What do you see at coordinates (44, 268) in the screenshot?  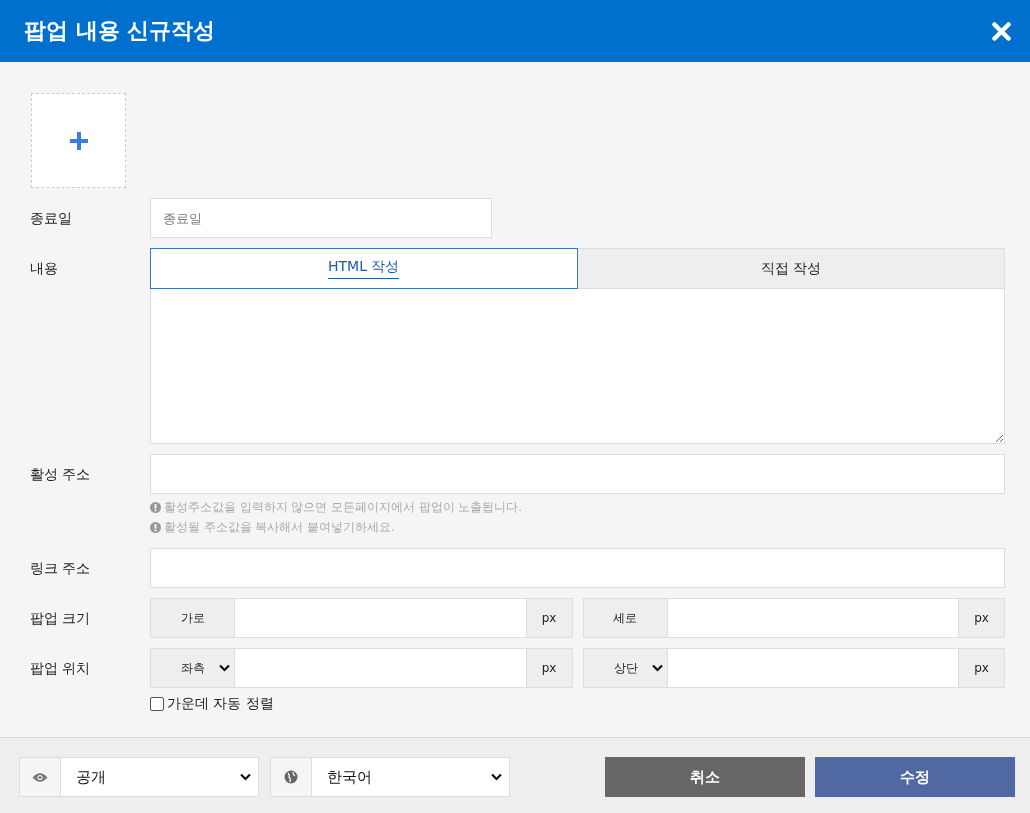 I see `field-label: 내용` at bounding box center [44, 268].